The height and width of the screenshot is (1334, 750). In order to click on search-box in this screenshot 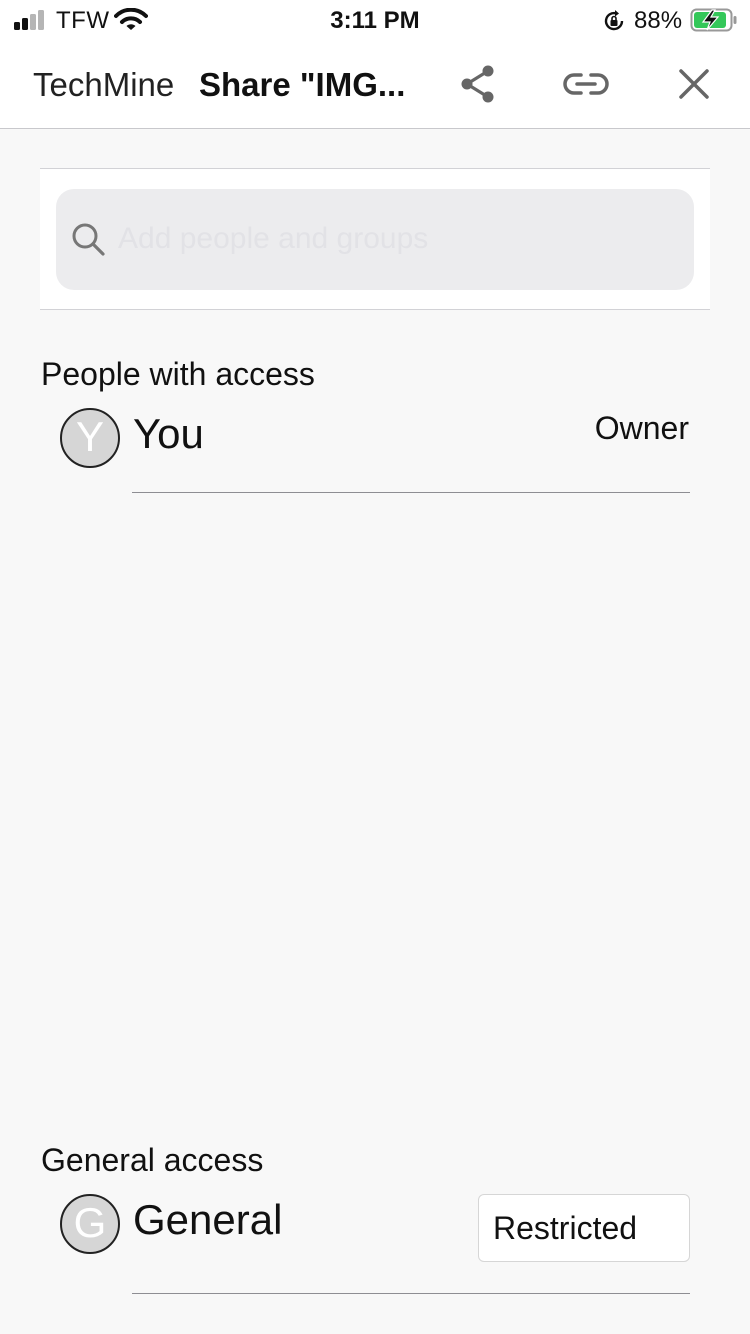, I will do `click(375, 239)`.